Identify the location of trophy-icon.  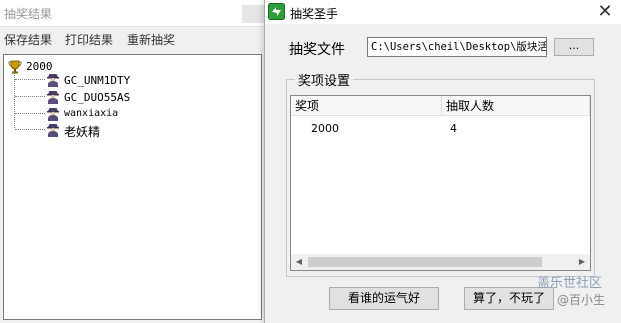
(15, 67).